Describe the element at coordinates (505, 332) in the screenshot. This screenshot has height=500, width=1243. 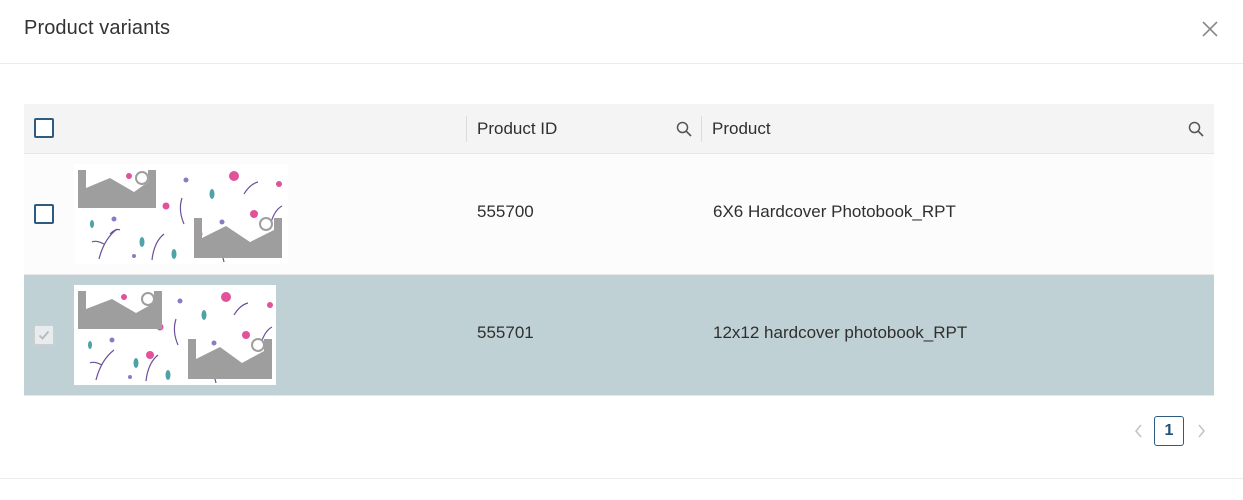
I see `product-id-cell: 555701` at that location.